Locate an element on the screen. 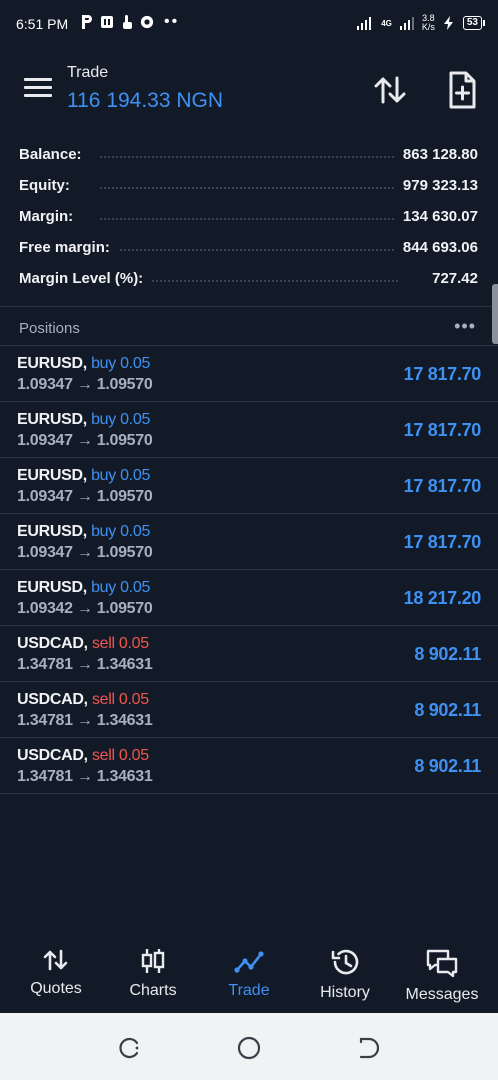 This screenshot has width=498, height=1080. notification-icons: •• is located at coordinates (129, 22).